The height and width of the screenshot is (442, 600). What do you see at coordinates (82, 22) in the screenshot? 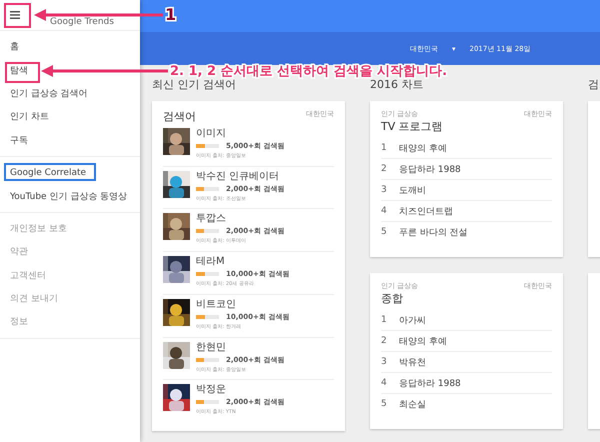
I see `logo: Google Trends` at bounding box center [82, 22].